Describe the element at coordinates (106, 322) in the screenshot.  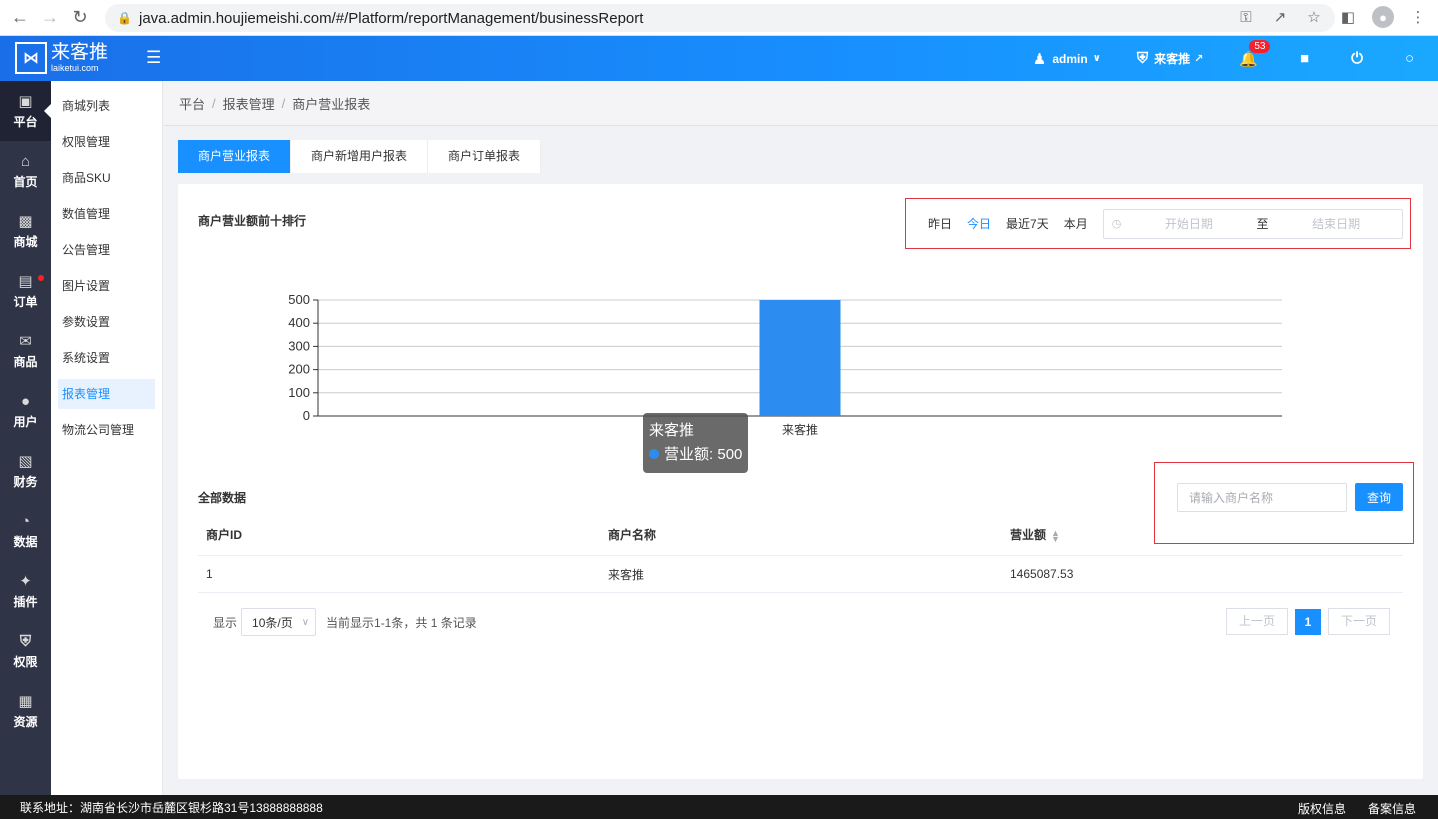
I see `submenu-item: 参数设置` at that location.